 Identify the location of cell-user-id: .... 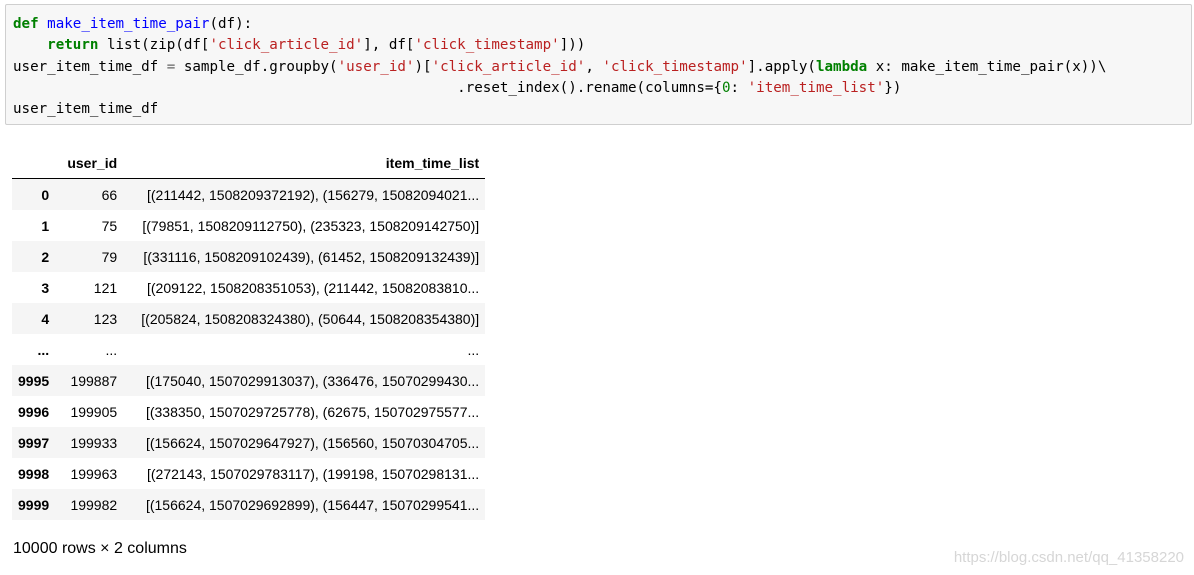
(111, 349).